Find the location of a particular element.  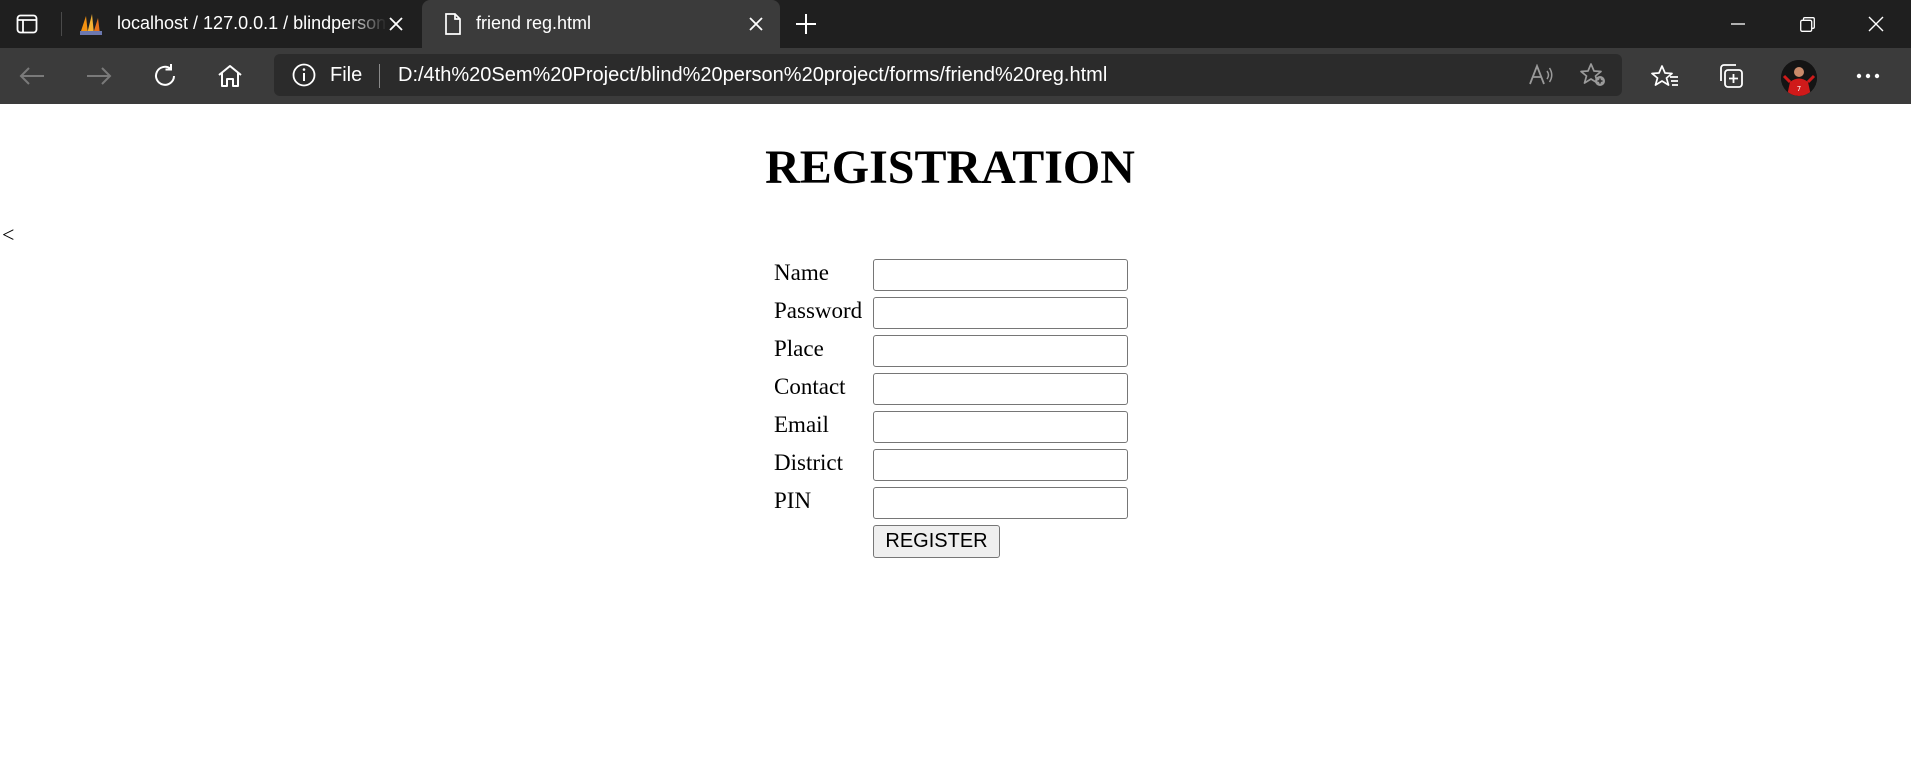

info-icon is located at coordinates (304, 75).